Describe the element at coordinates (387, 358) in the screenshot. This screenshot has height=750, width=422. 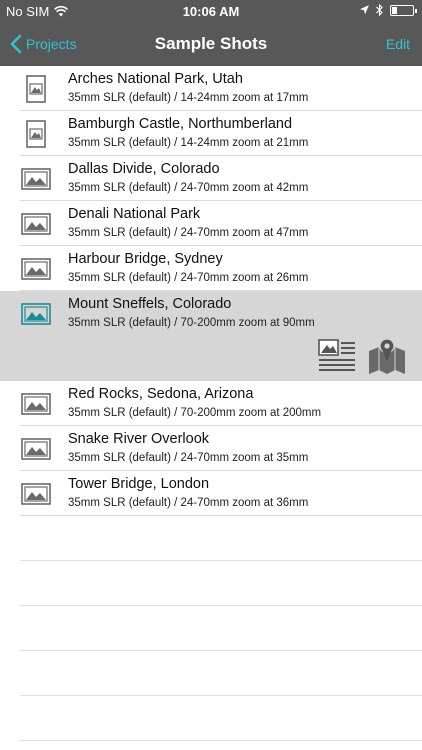
I see `map-pin-icon` at that location.